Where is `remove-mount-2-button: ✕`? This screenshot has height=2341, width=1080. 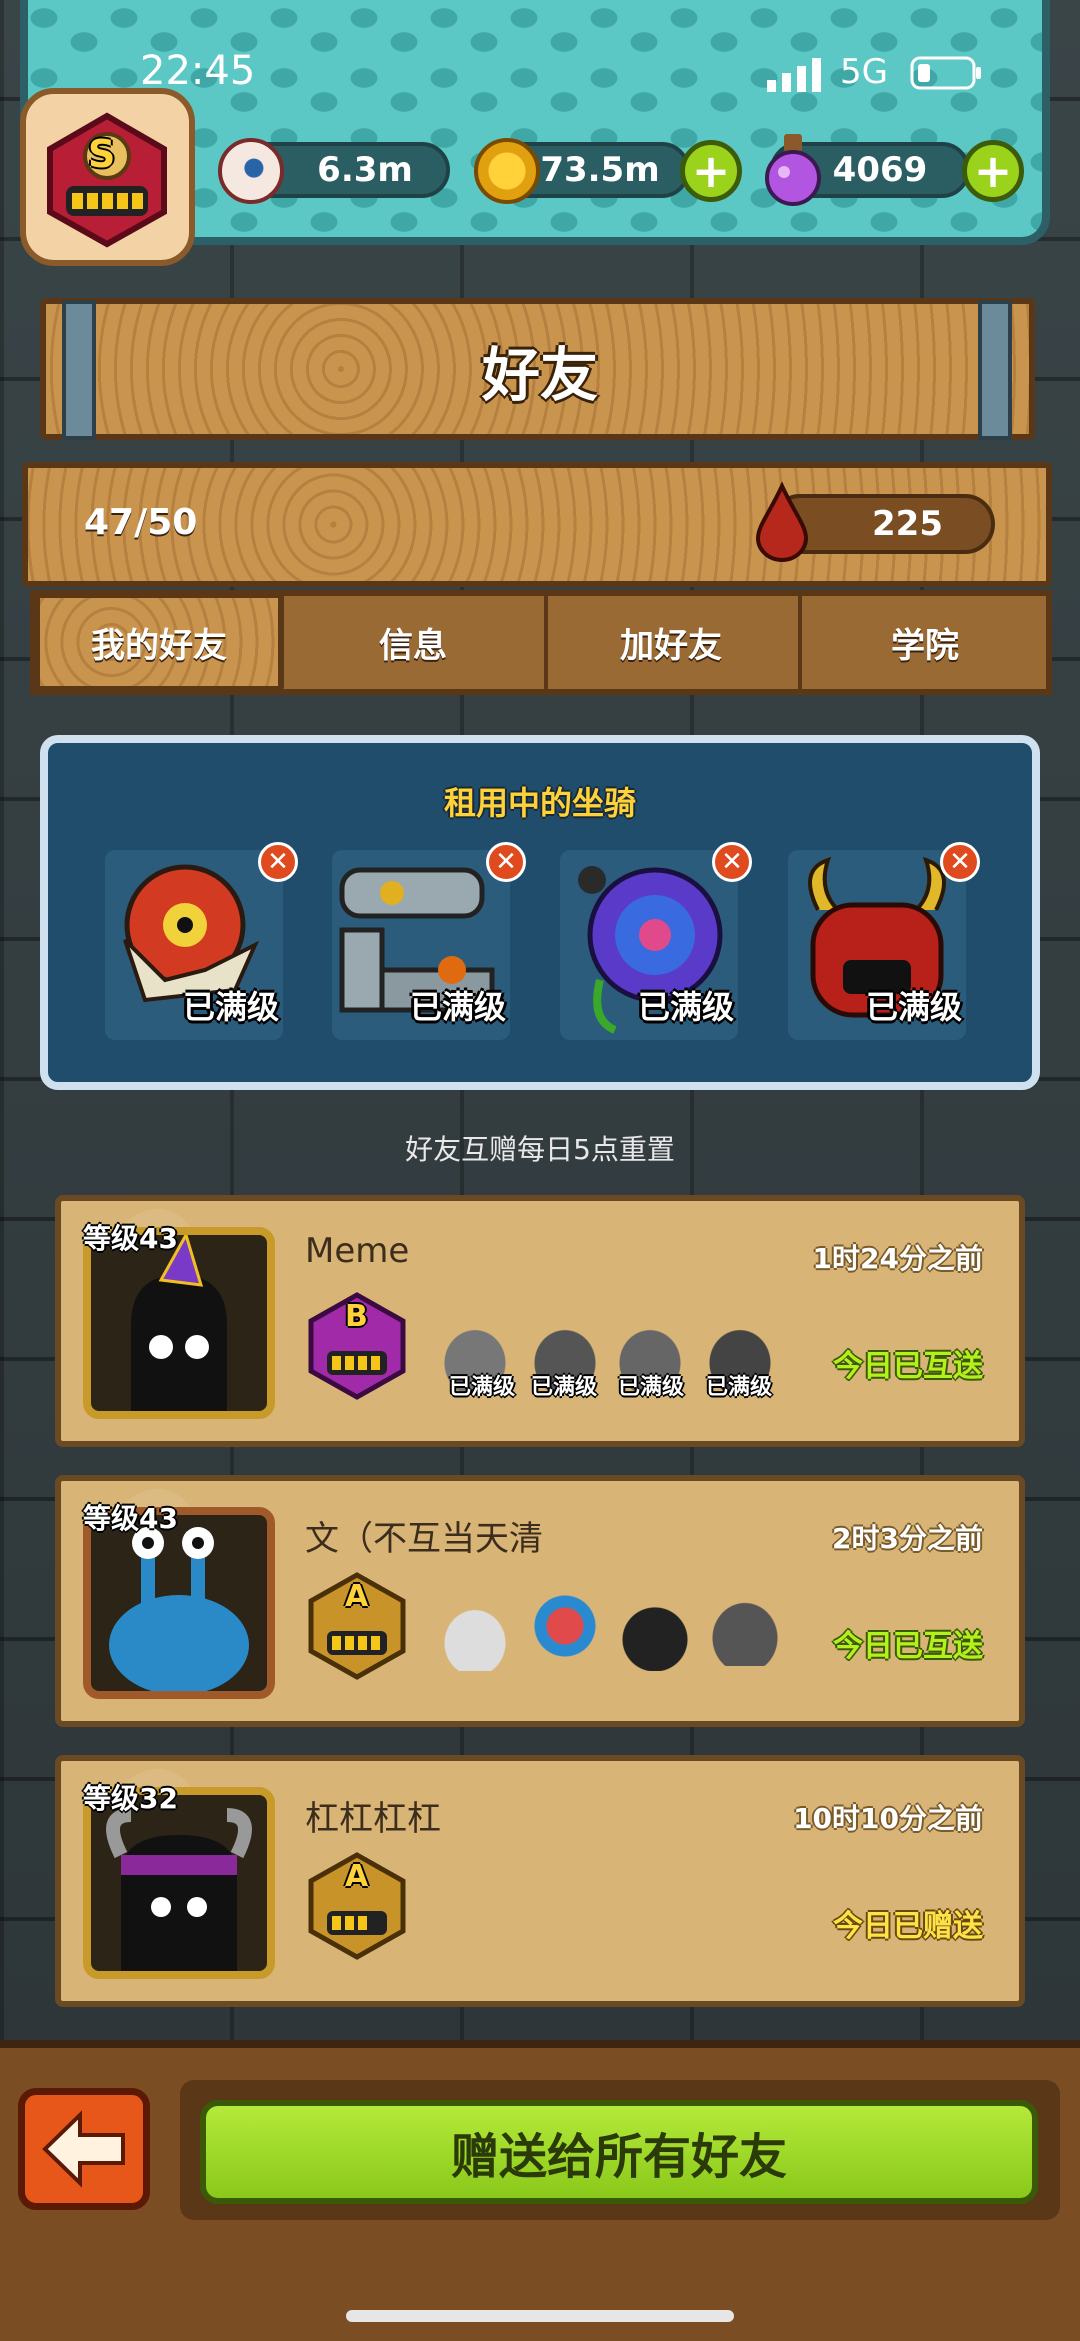
remove-mount-2-button: ✕ is located at coordinates (506, 862).